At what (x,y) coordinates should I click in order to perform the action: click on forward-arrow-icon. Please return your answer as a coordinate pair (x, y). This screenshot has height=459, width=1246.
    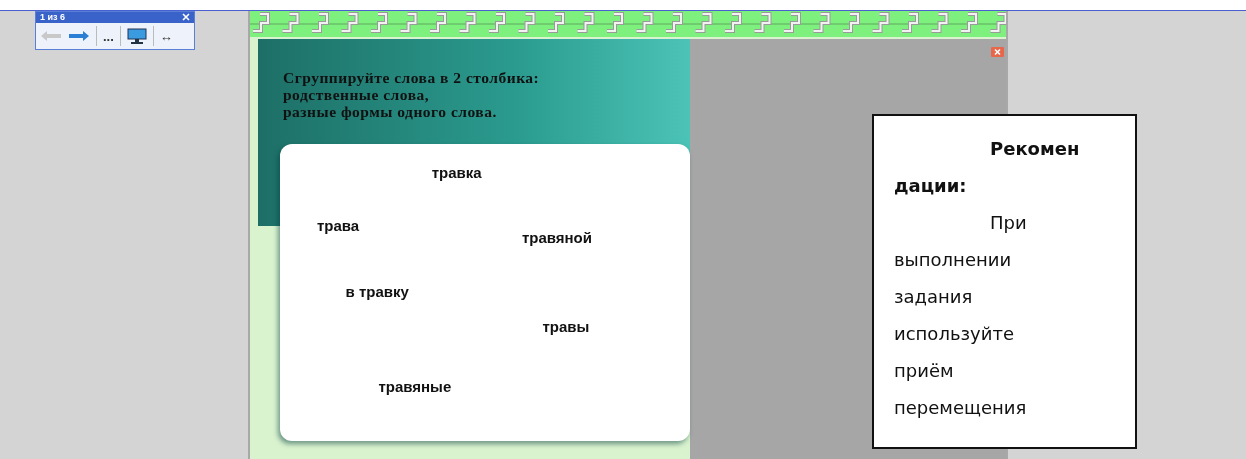
    Looking at the image, I should click on (79, 36).